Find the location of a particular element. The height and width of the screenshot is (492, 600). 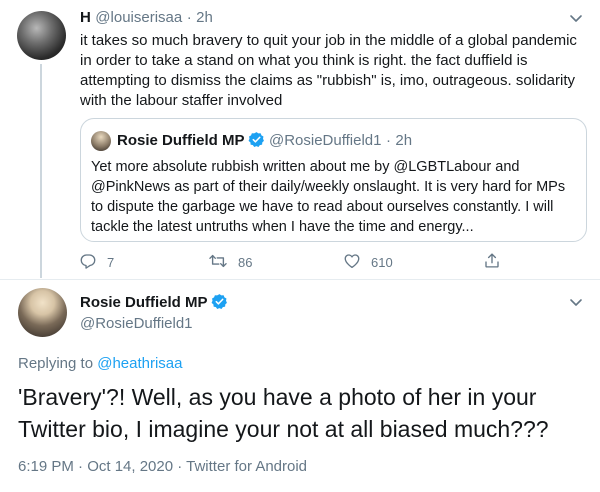

reply-tweet-time: 2h is located at coordinates (204, 17).